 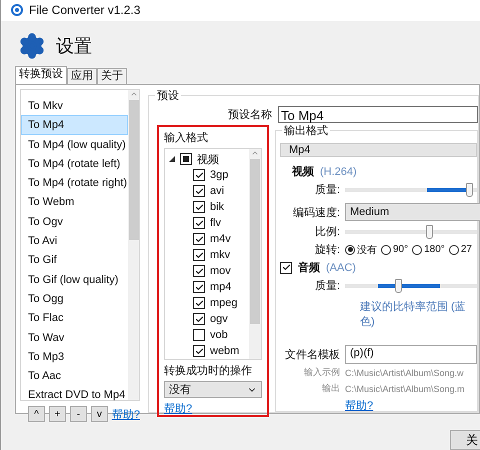 What do you see at coordinates (41, 75) in the screenshot?
I see `tab: 转换预设` at bounding box center [41, 75].